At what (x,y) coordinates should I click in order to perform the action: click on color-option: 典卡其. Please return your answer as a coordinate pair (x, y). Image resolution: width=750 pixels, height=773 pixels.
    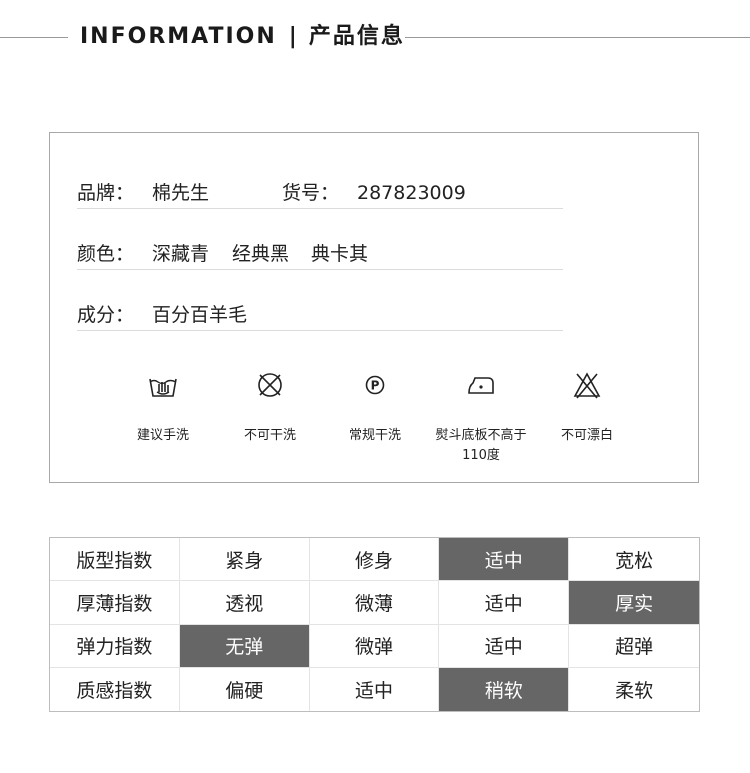
    Looking at the image, I should click on (340, 254).